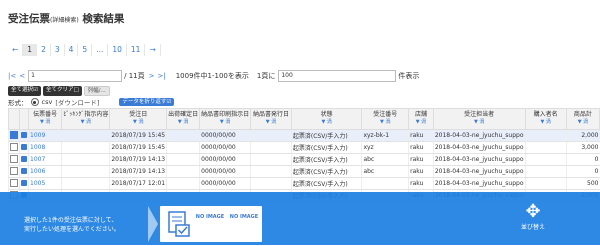  I want to click on select-all-button: 全て選択☑, so click(24, 91).